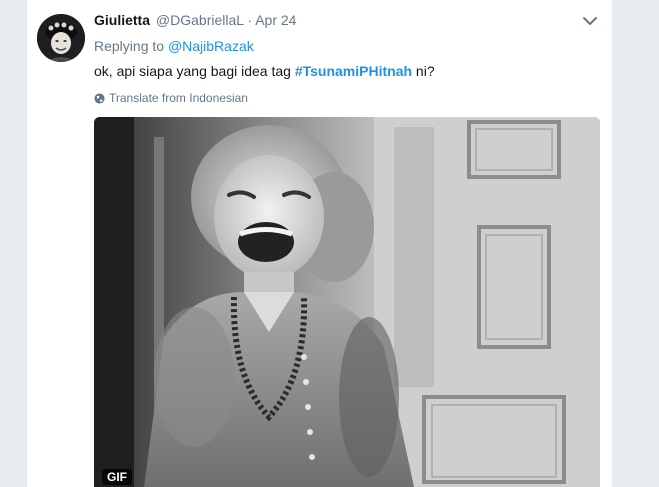  What do you see at coordinates (425, 71) in the screenshot?
I see `tweet-text-after: ni?` at bounding box center [425, 71].